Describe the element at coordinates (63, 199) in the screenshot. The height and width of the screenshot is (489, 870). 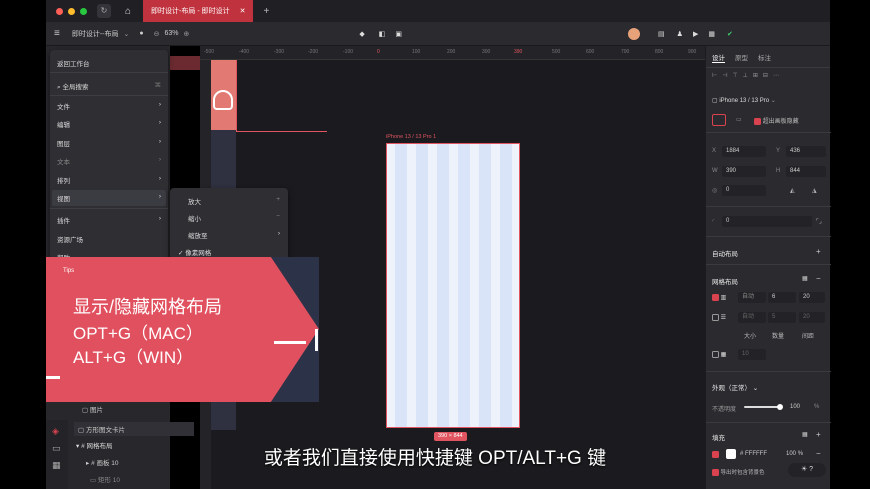
I see `menu-label: 视图` at that location.